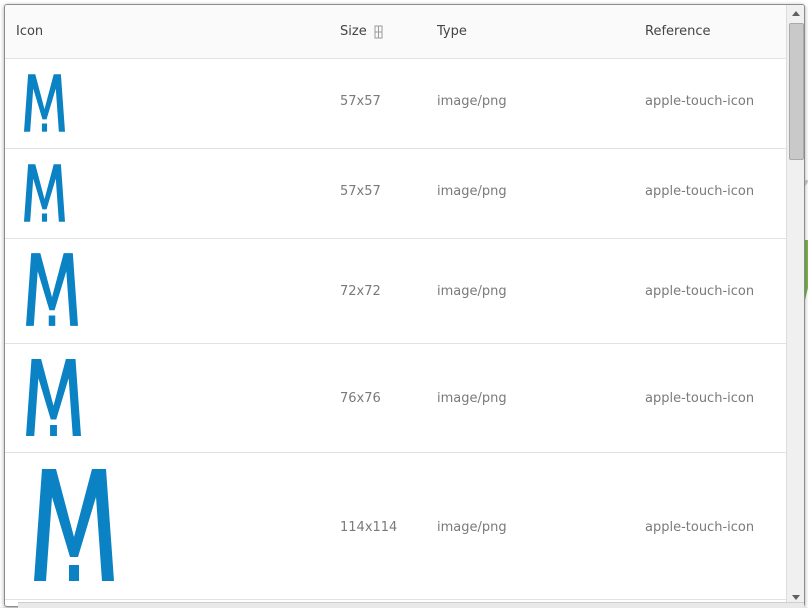  I want to click on scroll-up-button, so click(795, 13).